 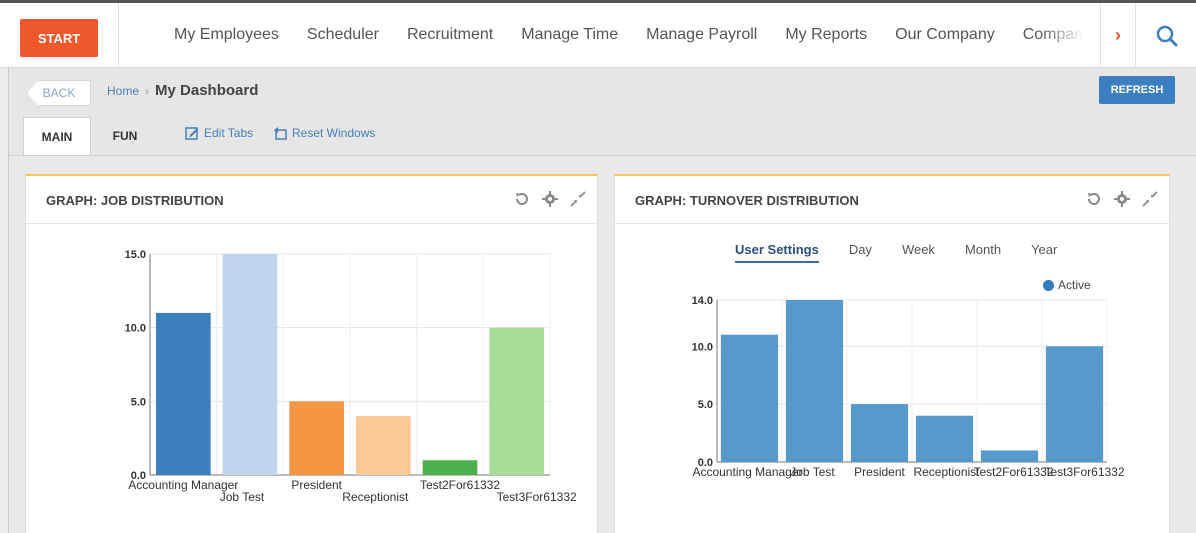 What do you see at coordinates (747, 200) in the screenshot?
I see `panel-title: GRAPH: TURNOVER DISTRIBUTION` at bounding box center [747, 200].